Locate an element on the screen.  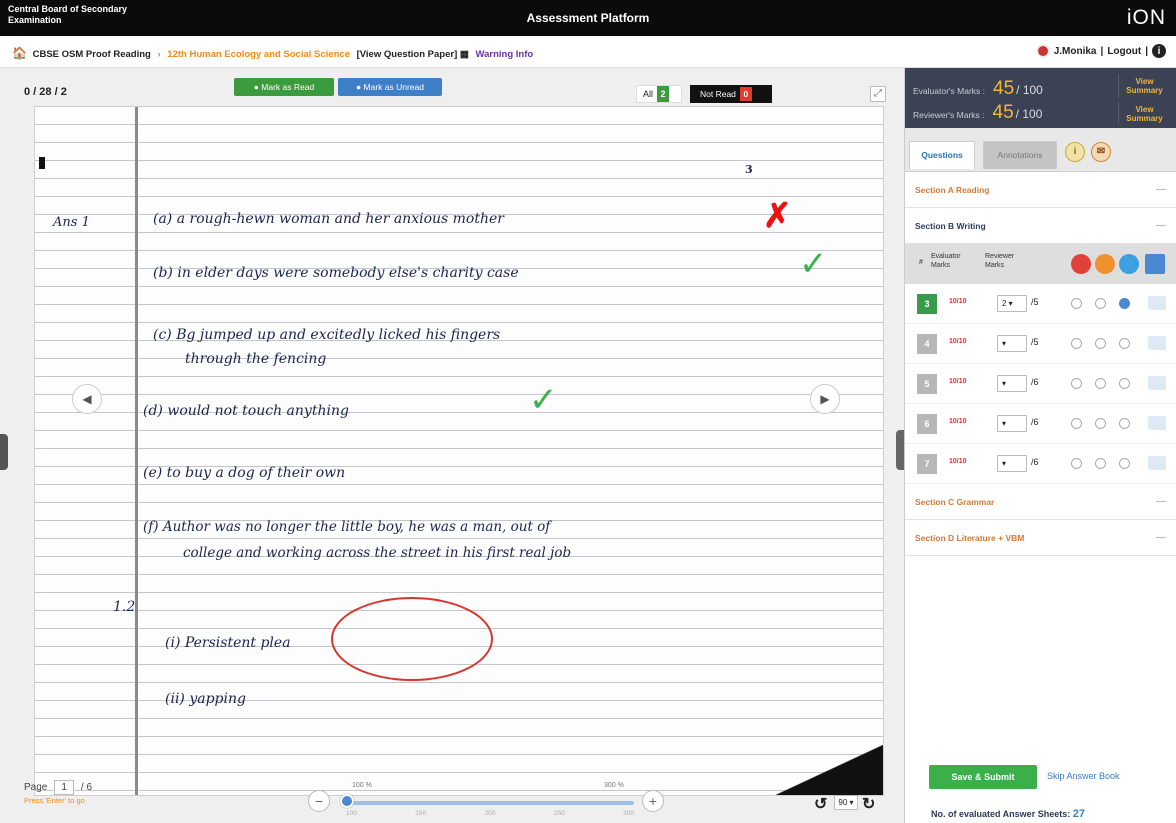
question-number: 5 is located at coordinates (927, 384).